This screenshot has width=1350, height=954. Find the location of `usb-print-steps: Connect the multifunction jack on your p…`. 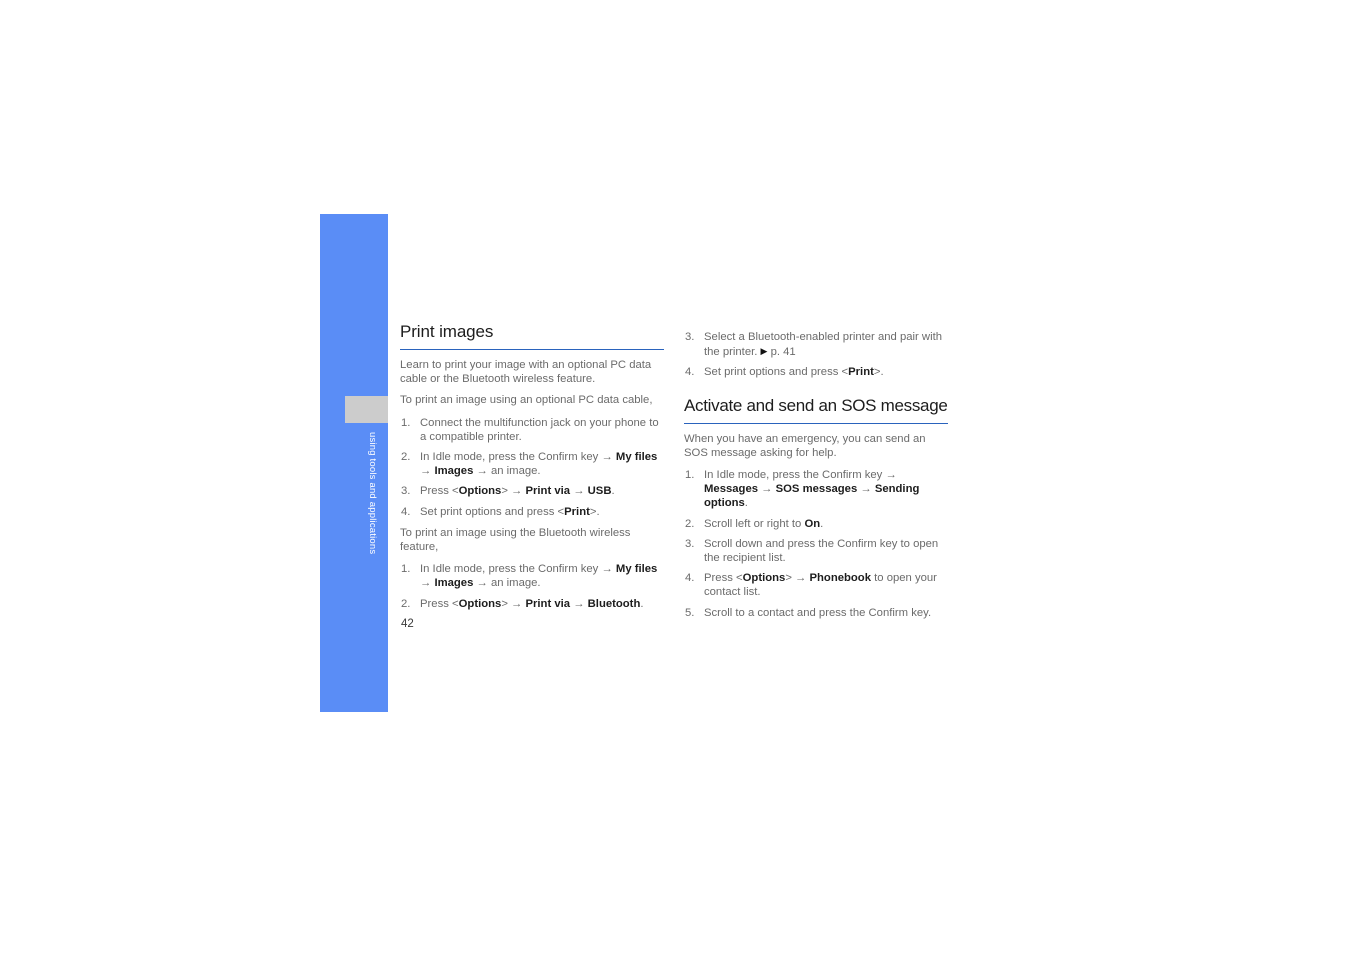

usb-print-steps: Connect the multifunction jack on your p… is located at coordinates (532, 467).